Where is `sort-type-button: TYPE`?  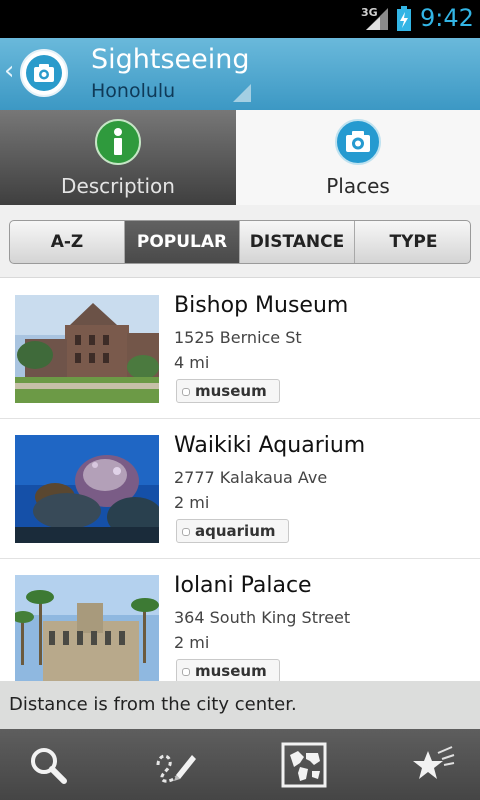
sort-type-button: TYPE is located at coordinates (412, 242).